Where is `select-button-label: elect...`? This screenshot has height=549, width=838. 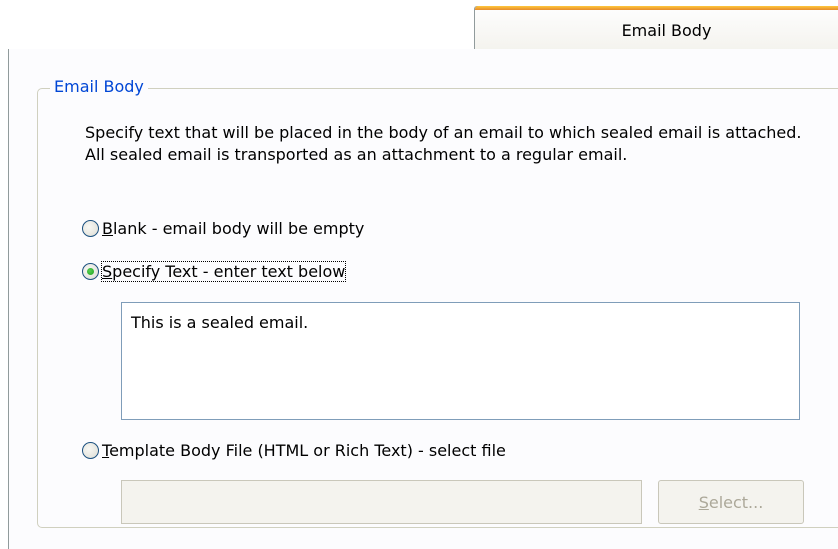
select-button-label: elect... is located at coordinates (736, 502).